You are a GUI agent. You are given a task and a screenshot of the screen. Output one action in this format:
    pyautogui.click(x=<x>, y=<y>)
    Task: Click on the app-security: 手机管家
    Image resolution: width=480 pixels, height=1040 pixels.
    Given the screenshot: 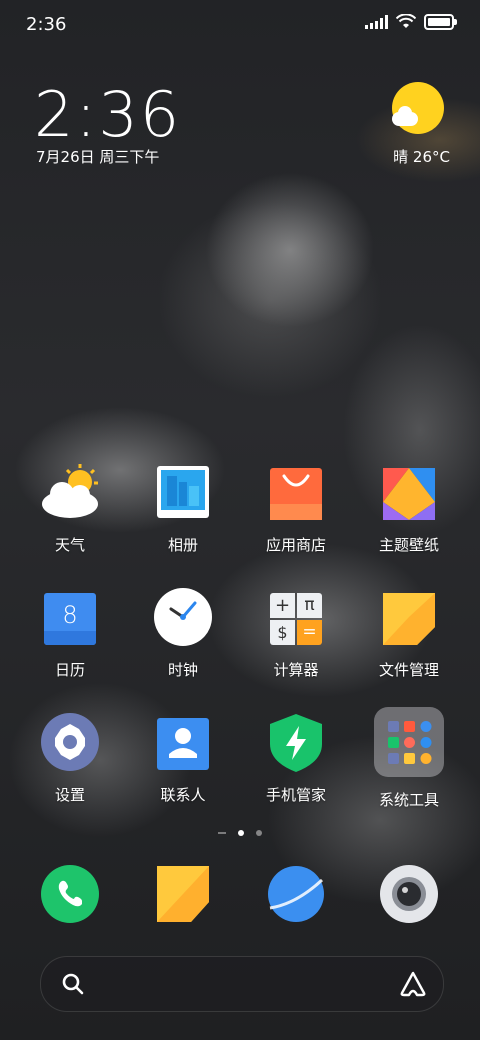 What is the action you would take?
    pyautogui.click(x=296, y=758)
    